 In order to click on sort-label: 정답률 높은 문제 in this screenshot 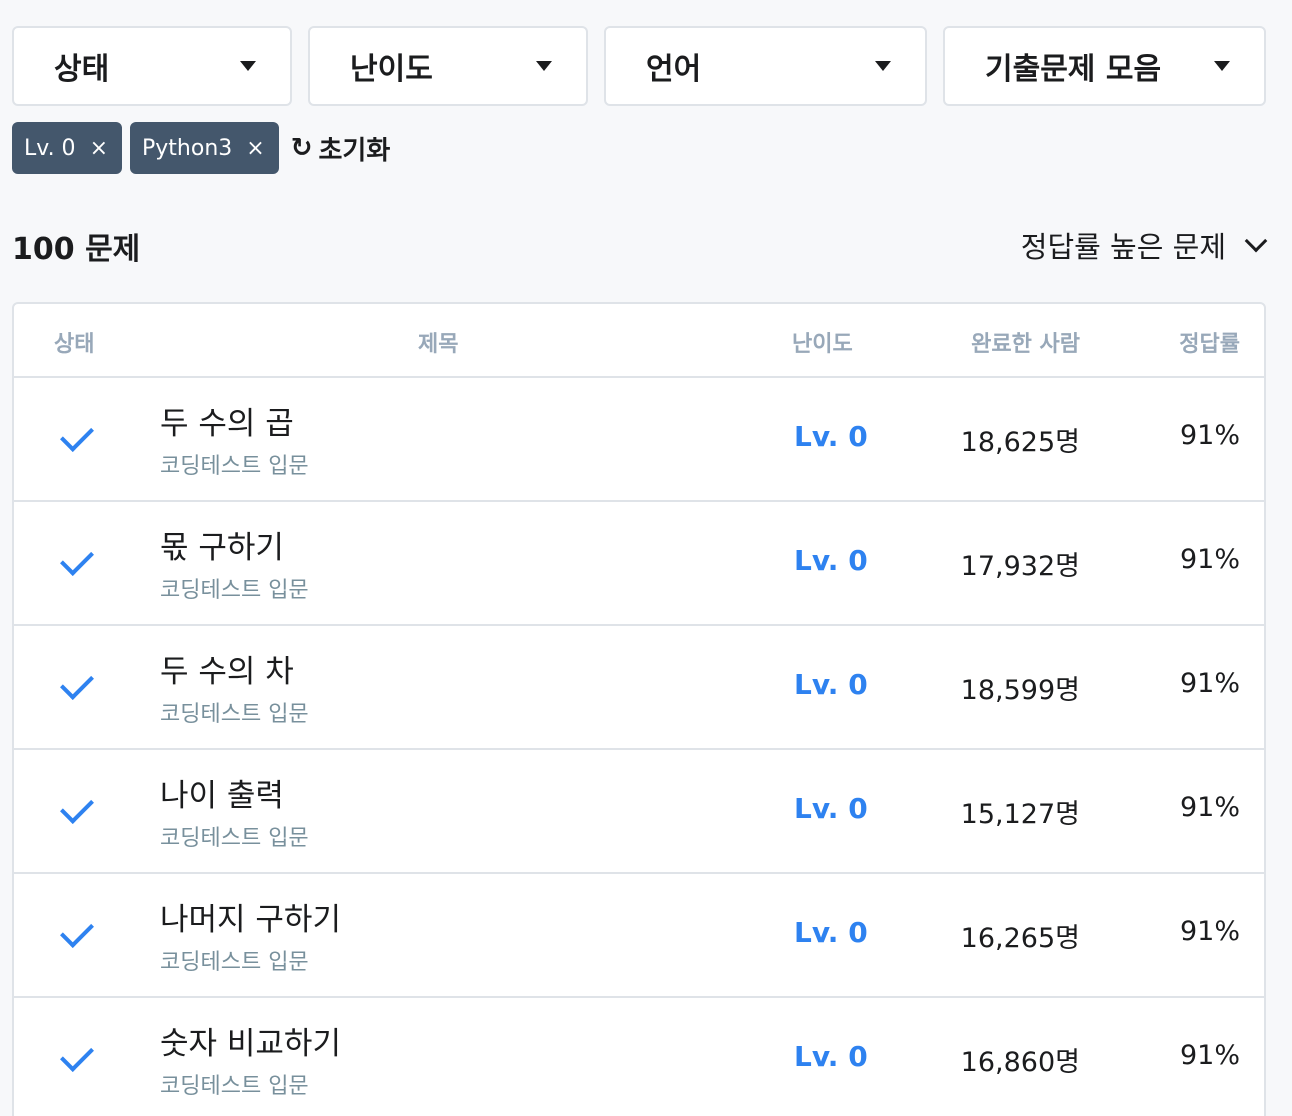, I will do `click(1123, 247)`.